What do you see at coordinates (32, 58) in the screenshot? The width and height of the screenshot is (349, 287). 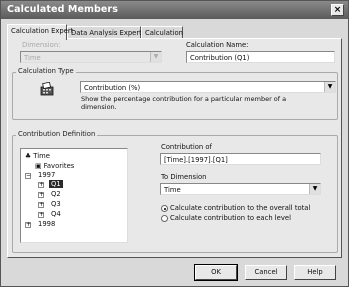 I see `dimension-value: Time` at bounding box center [32, 58].